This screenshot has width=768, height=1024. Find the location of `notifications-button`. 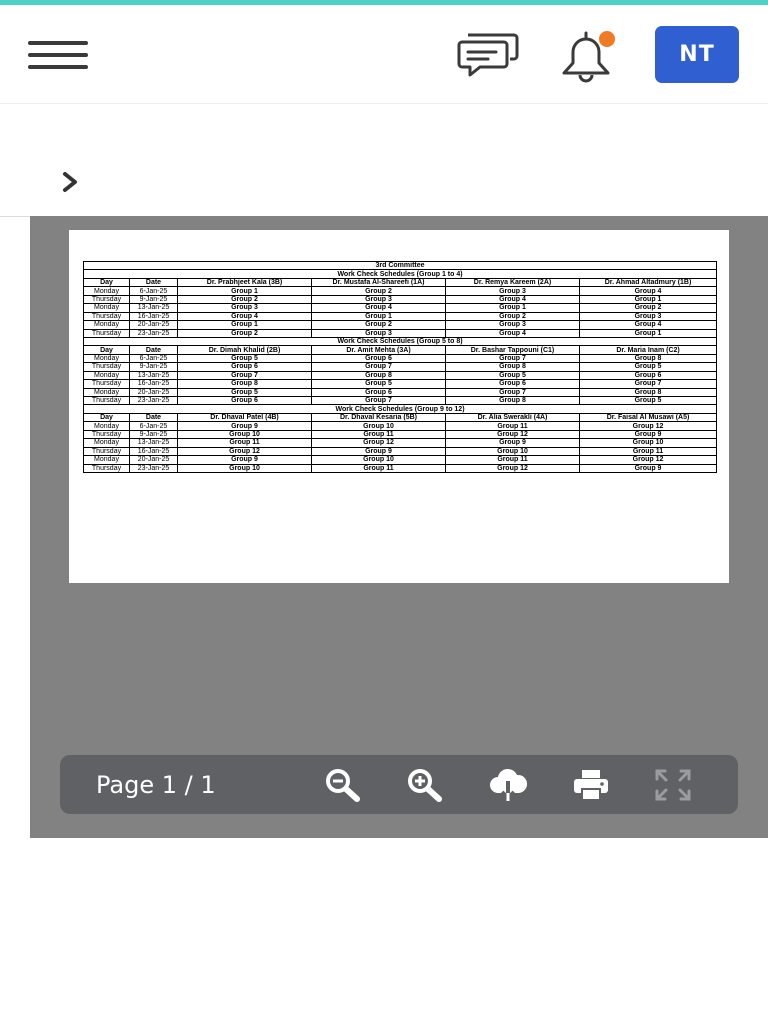

notifications-button is located at coordinates (588, 56).